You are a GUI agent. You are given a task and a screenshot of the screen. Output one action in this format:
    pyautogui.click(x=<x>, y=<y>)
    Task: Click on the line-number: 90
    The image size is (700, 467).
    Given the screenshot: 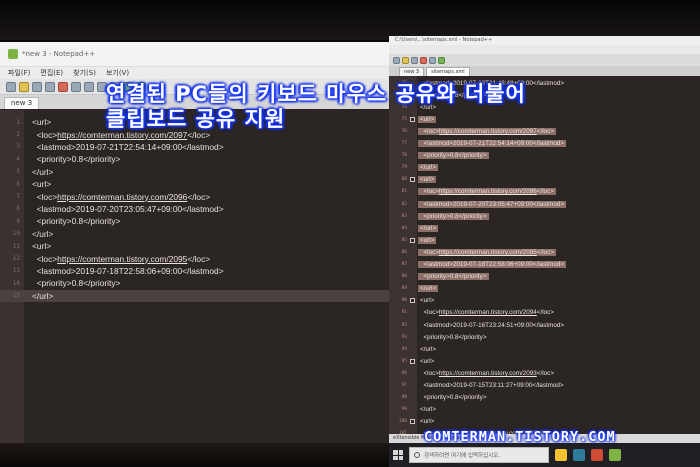 What is the action you would take?
    pyautogui.click(x=404, y=301)
    